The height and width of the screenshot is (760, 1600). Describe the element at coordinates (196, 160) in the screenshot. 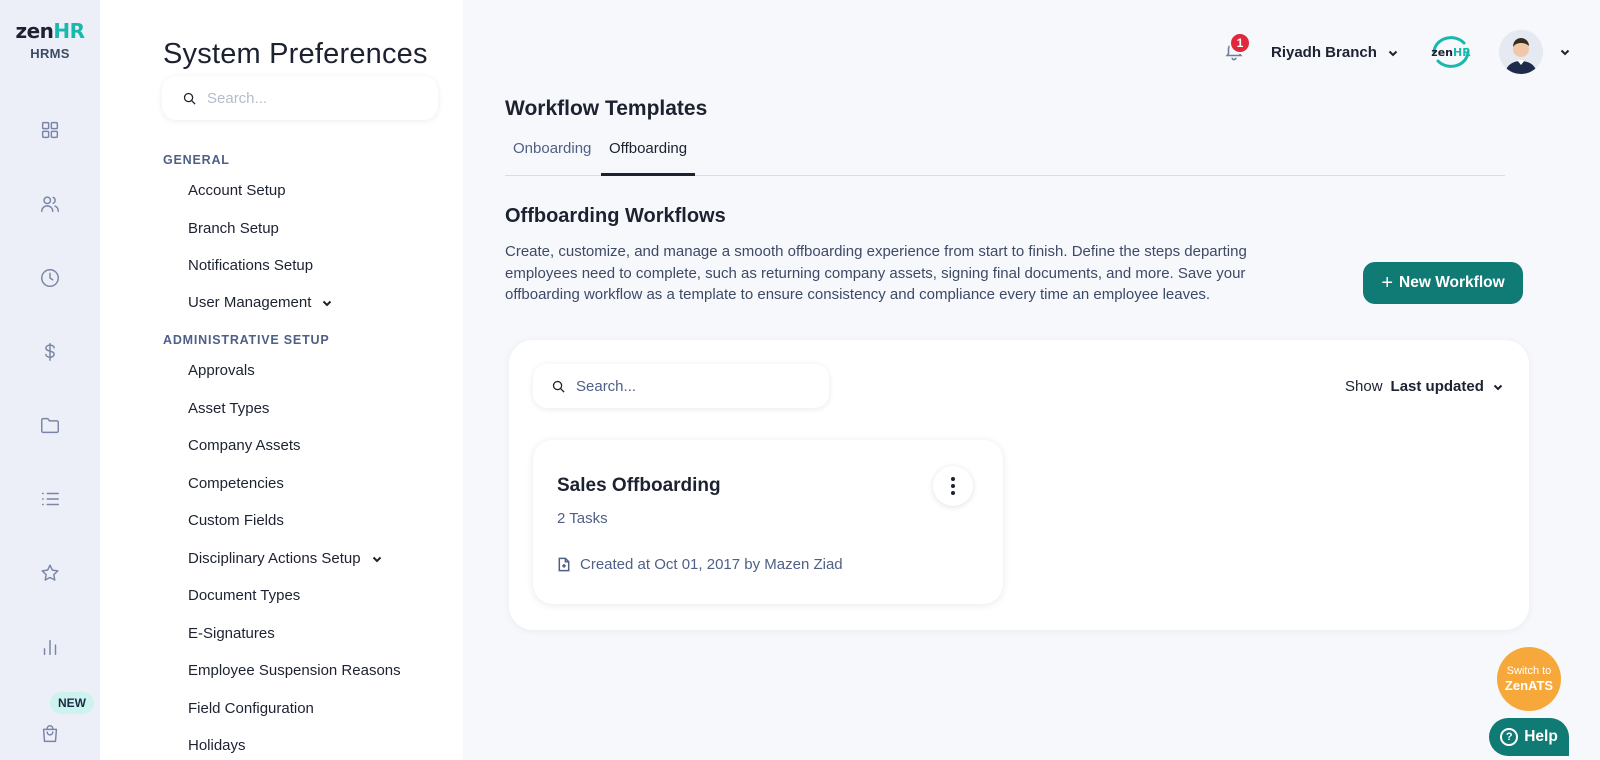

I see `section-heading-general: GENERAL` at that location.